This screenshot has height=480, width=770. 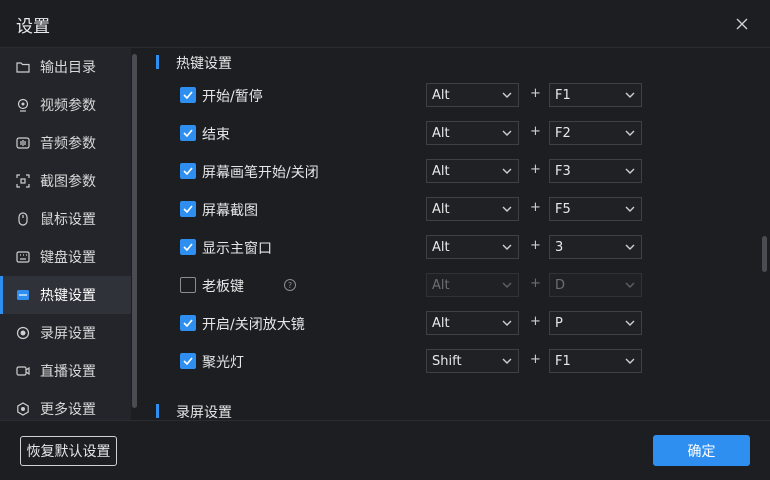 What do you see at coordinates (33, 27) in the screenshot?
I see `window-title: 设置` at bounding box center [33, 27].